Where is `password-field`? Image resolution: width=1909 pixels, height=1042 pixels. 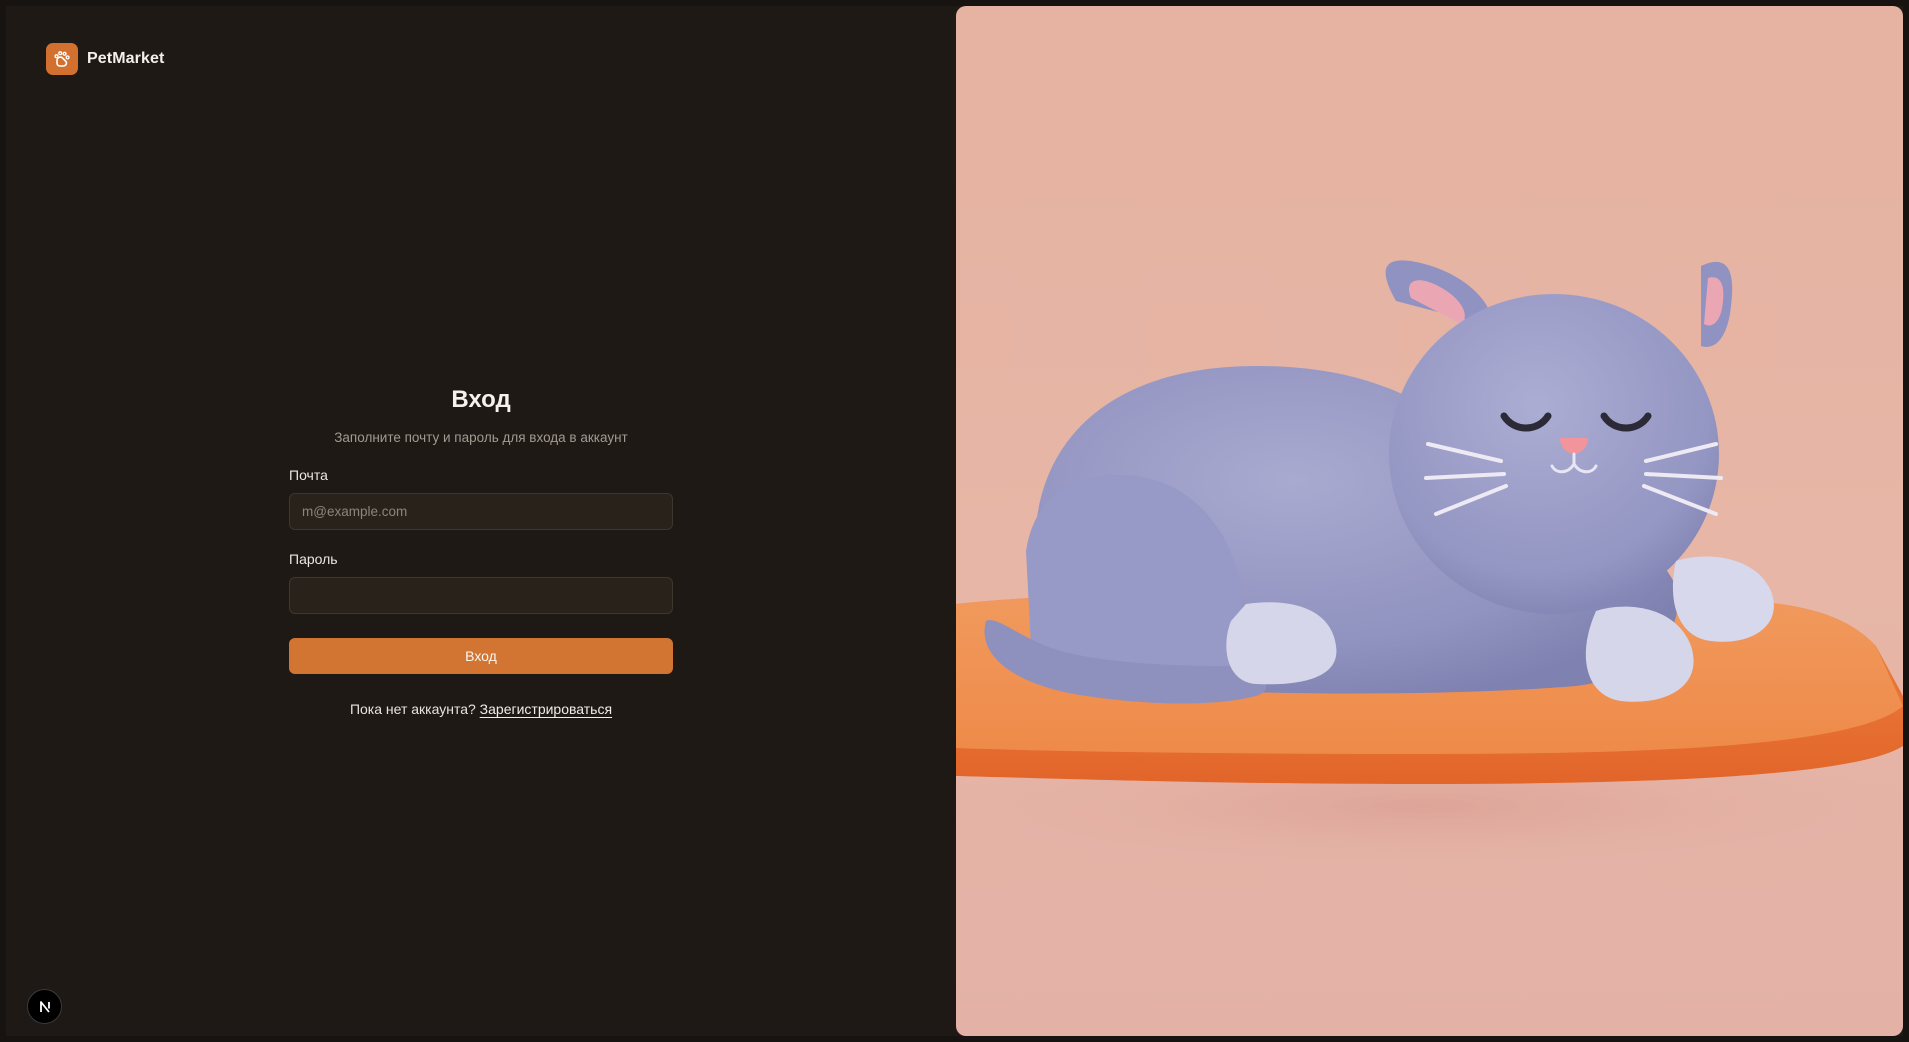
password-field is located at coordinates (481, 595).